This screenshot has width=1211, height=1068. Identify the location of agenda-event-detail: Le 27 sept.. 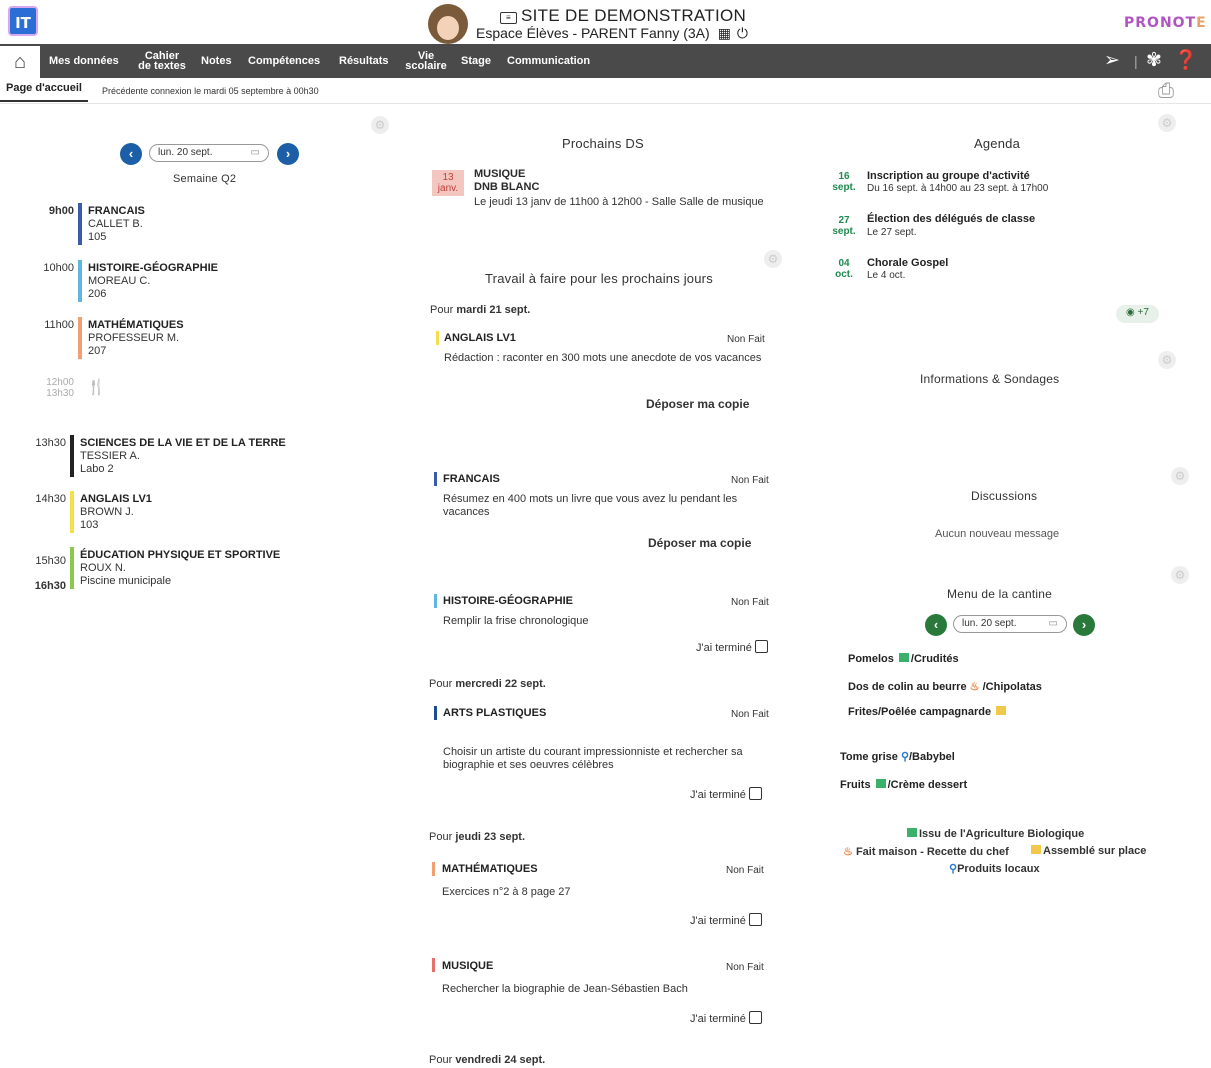
(892, 232).